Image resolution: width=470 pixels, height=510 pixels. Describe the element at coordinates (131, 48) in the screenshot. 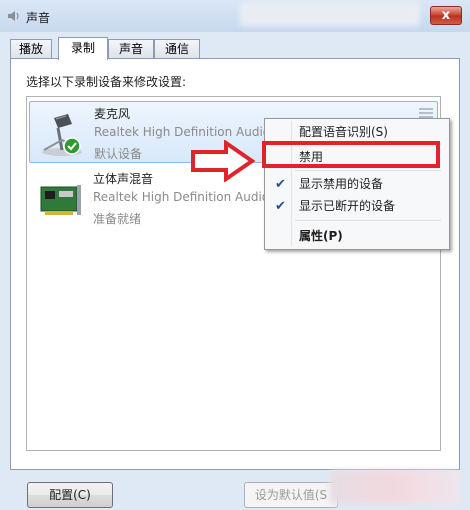

I see `tab-sounds: 声音` at that location.